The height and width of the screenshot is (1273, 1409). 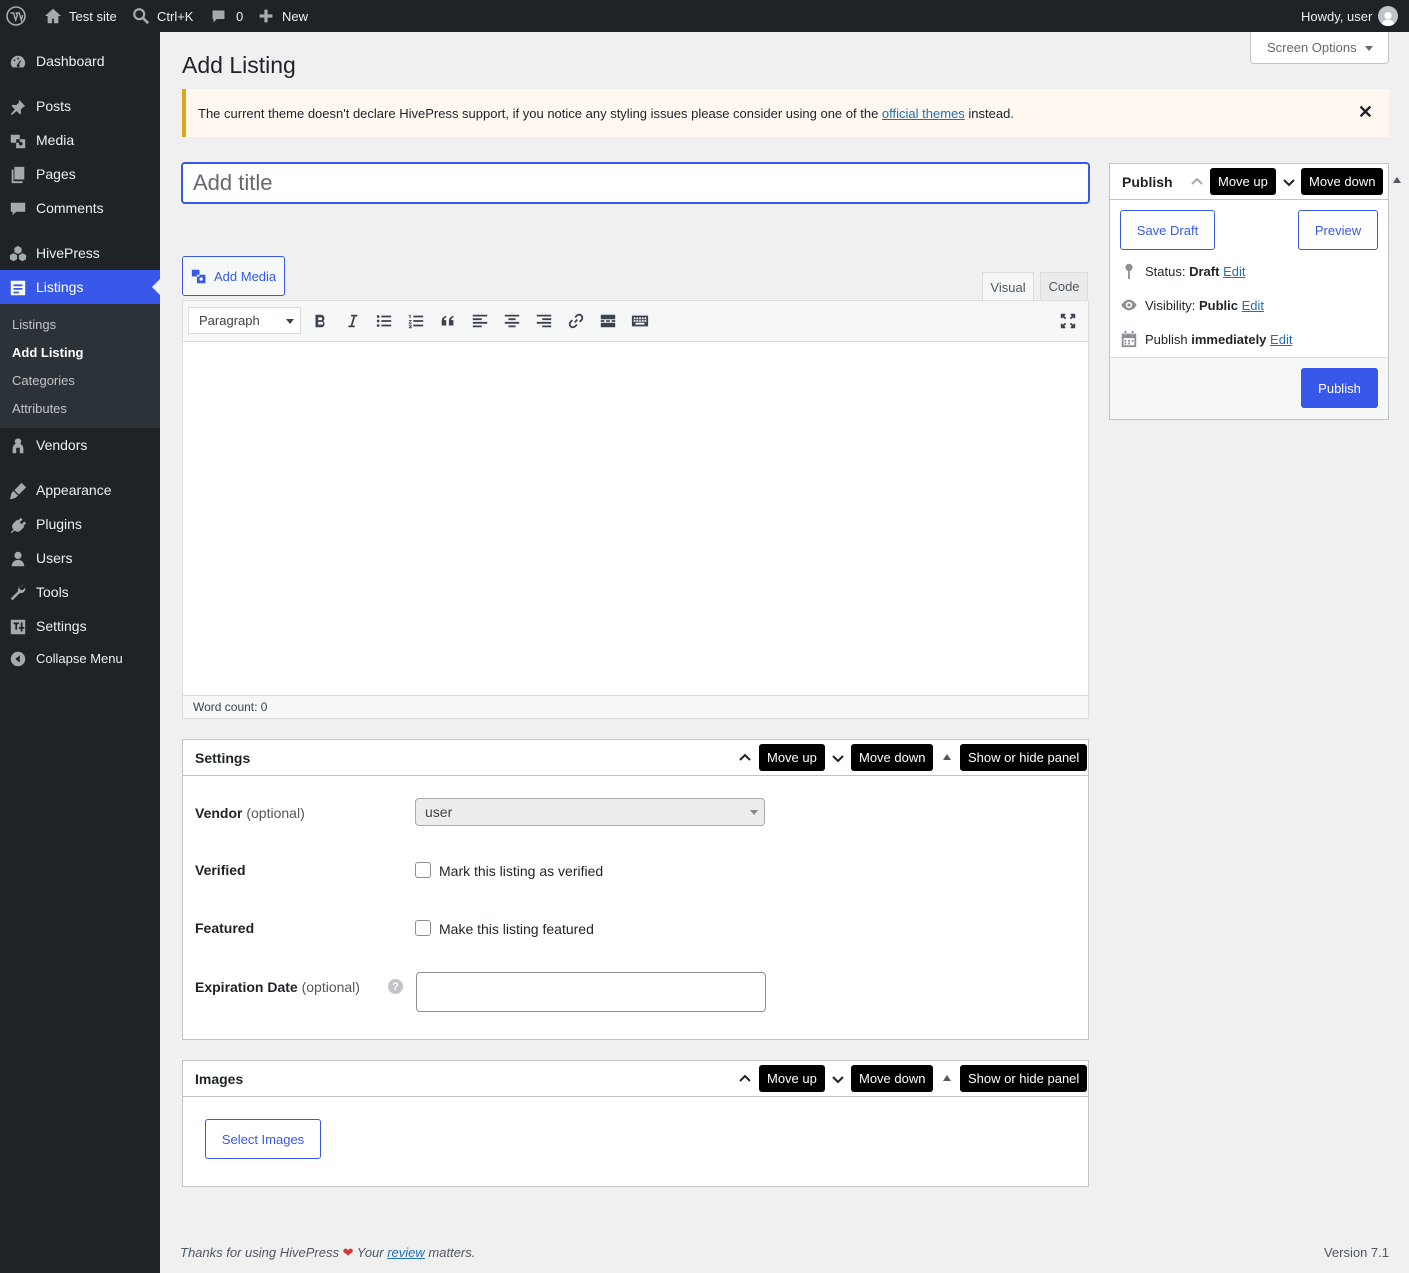 I want to click on hivepress-icon, so click(x=18, y=254).